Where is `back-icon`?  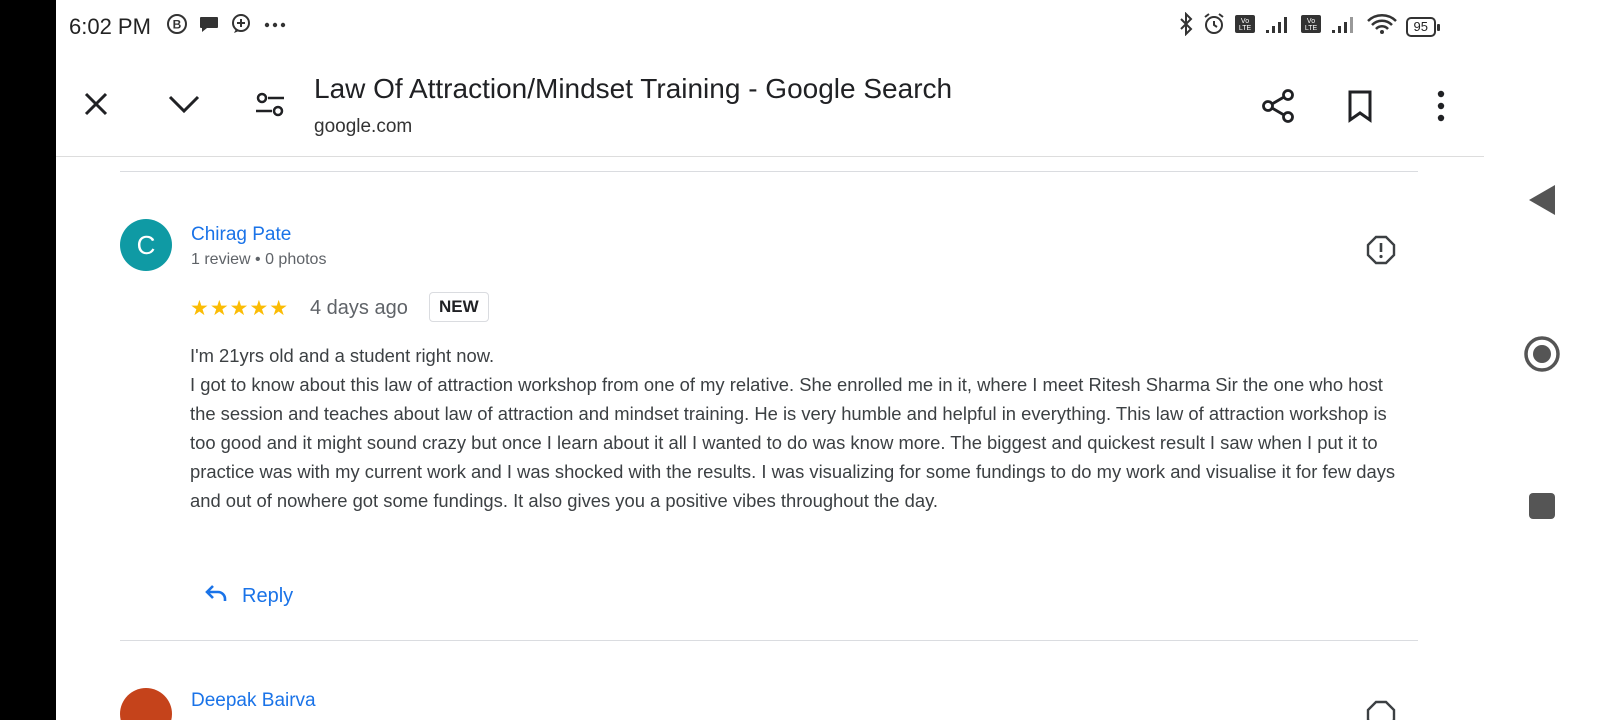
back-icon is located at coordinates (1542, 200).